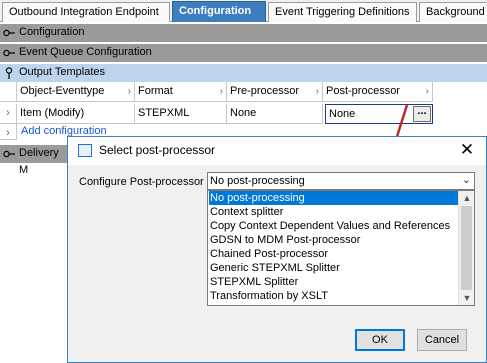 The height and width of the screenshot is (363, 487). Describe the element at coordinates (453, 12) in the screenshot. I see `tab-background: Background` at that location.